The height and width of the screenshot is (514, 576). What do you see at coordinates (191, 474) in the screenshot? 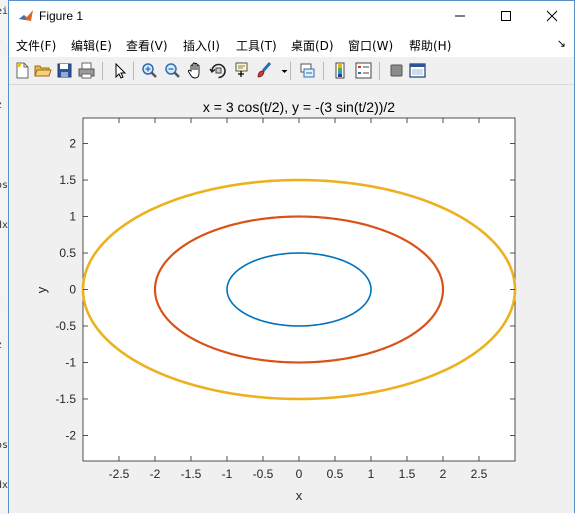
I see `x-tick-label: -1.5` at bounding box center [191, 474].